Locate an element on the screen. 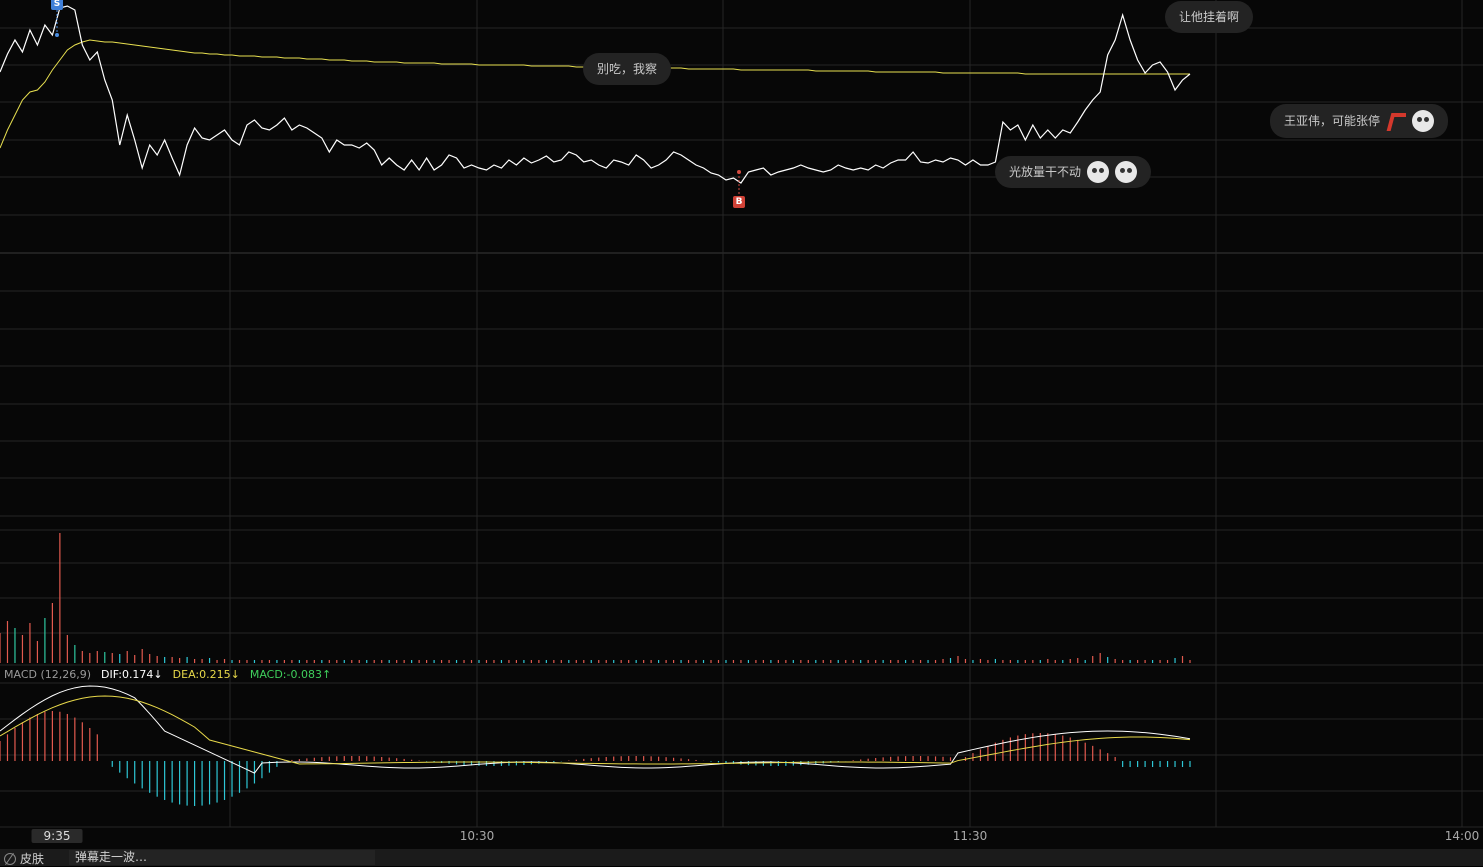 This screenshot has width=1483, height=867. macd-value: MACD:-0.083↑ is located at coordinates (290, 674).